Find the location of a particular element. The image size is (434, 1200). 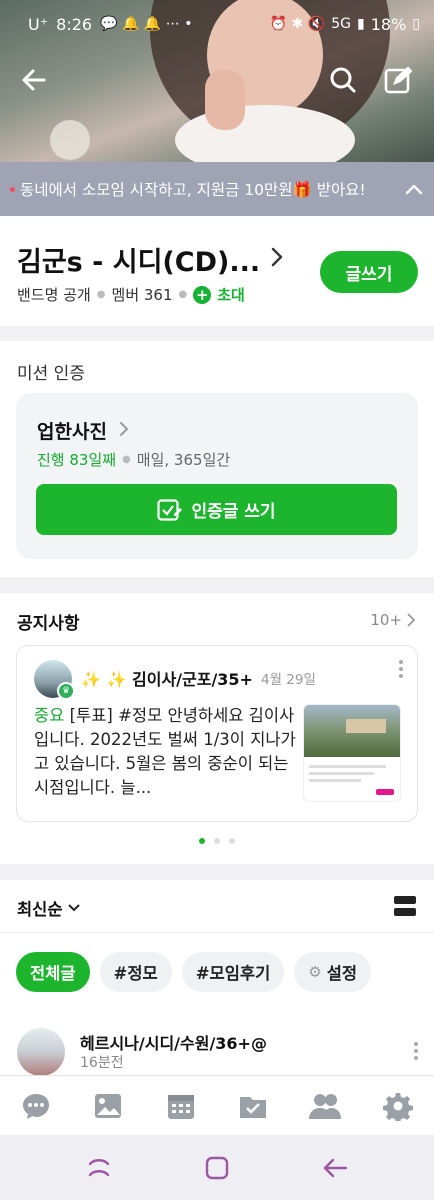

folder-icon is located at coordinates (253, 1107).